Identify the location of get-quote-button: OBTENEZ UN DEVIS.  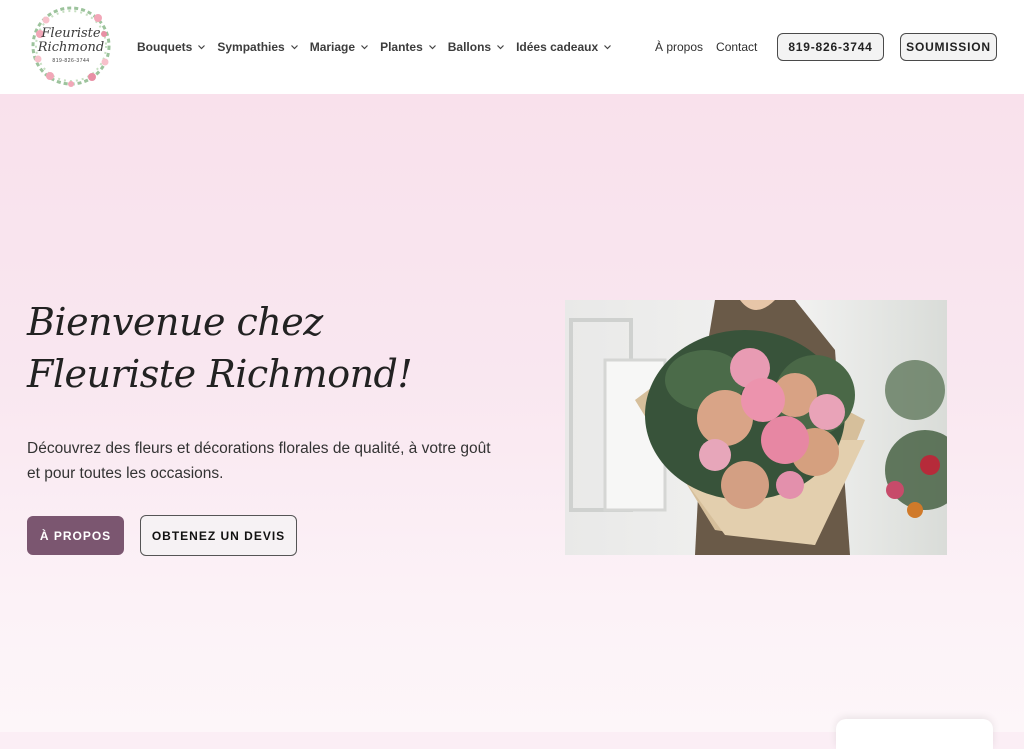
(218, 535).